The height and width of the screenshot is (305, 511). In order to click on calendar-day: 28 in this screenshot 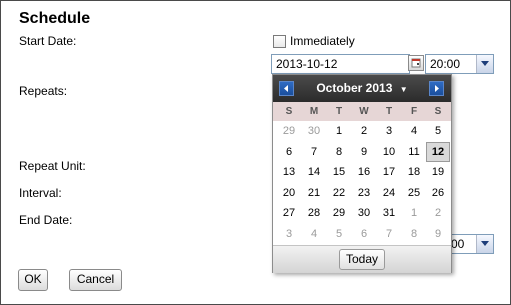, I will do `click(314, 213)`.